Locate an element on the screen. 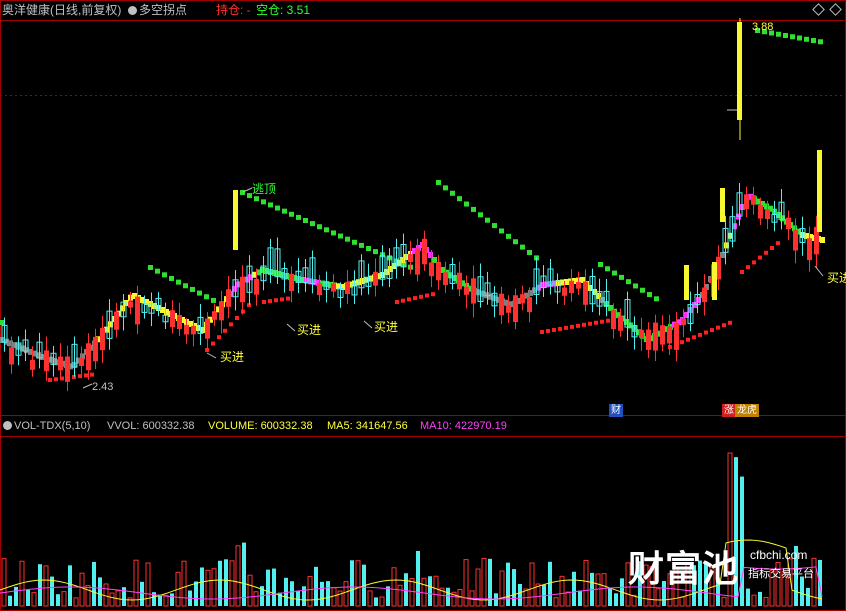  volume-indicator-selector: VOL-TDX(5,10) is located at coordinates (46, 426).